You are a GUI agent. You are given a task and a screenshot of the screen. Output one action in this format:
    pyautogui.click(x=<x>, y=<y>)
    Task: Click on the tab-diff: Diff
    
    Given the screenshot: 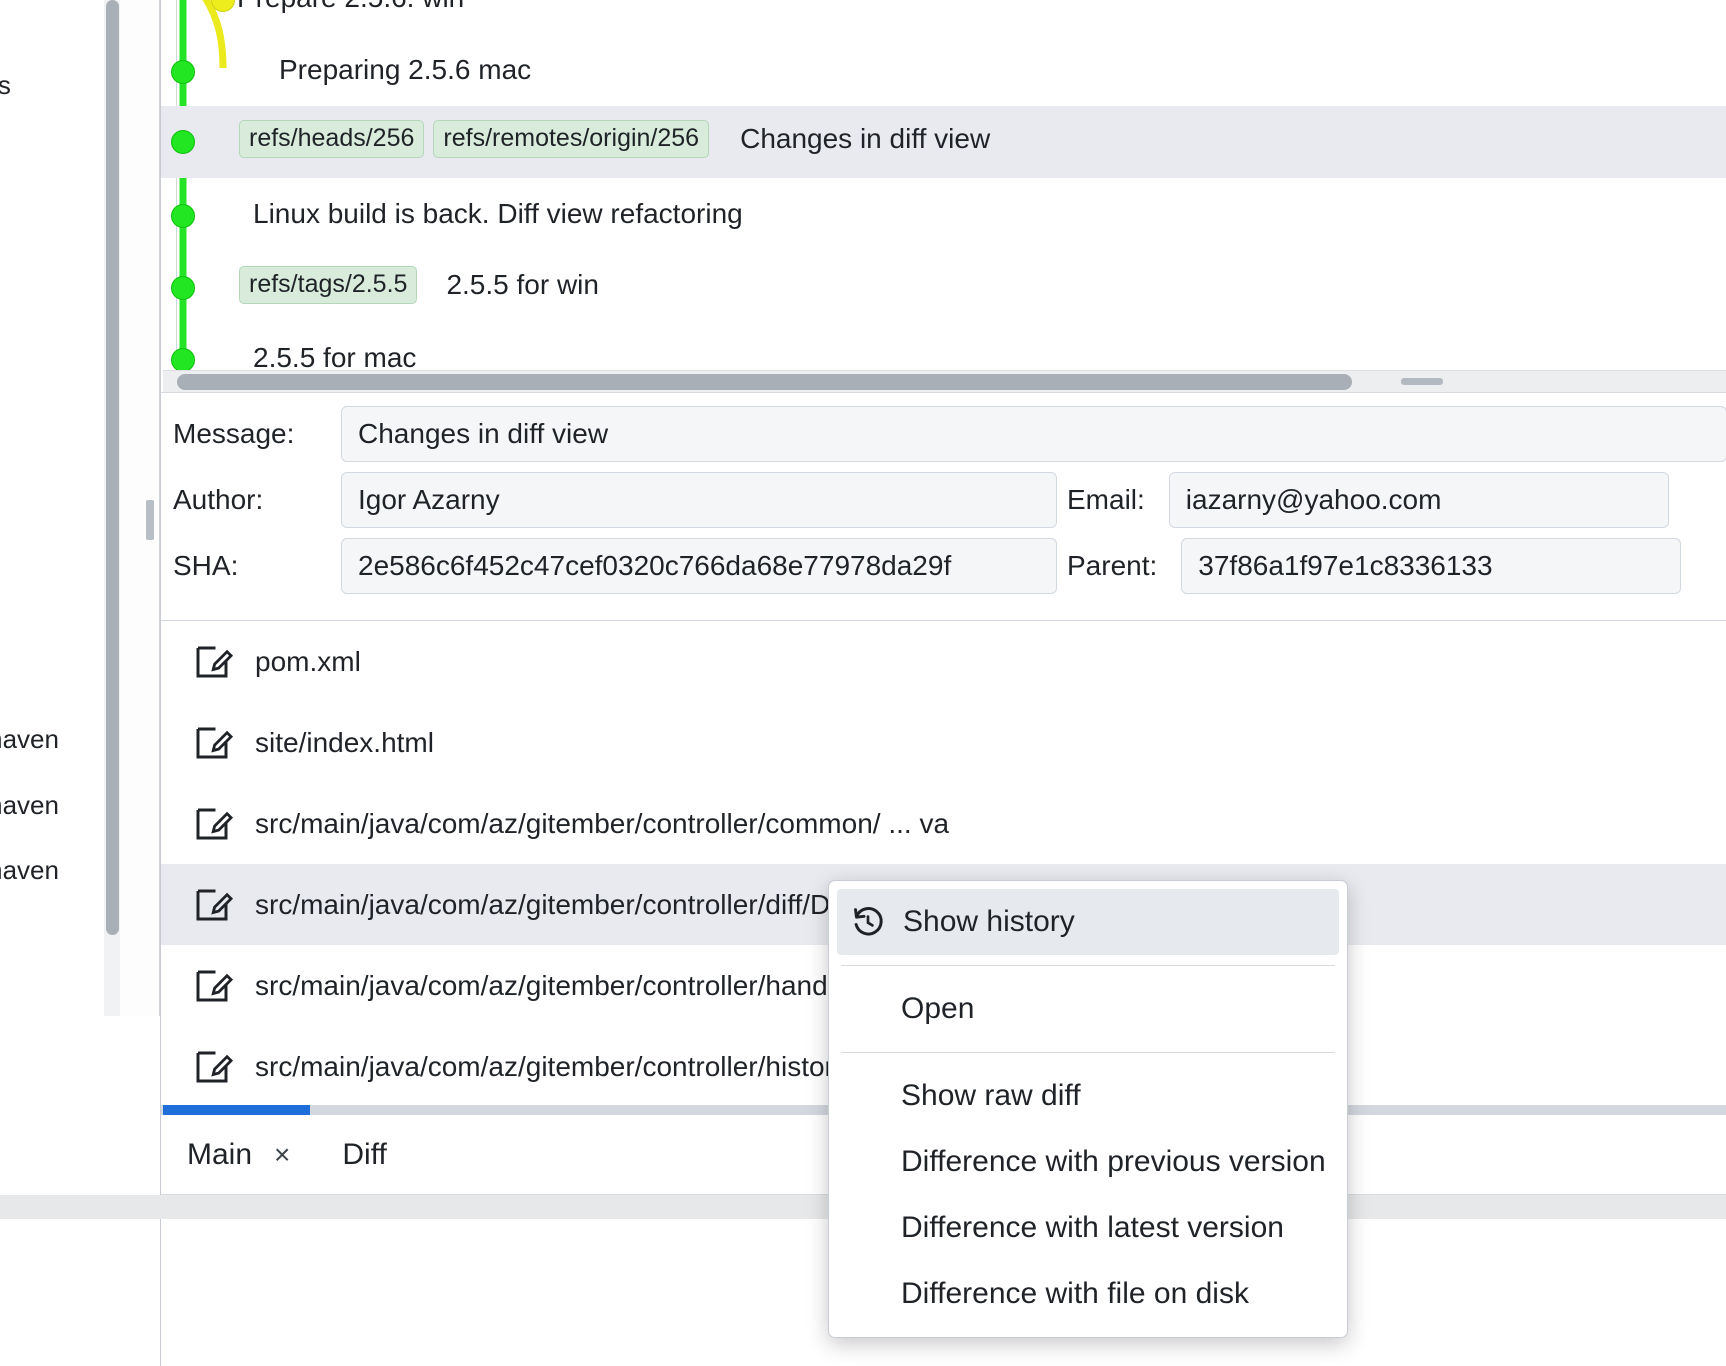 What is the action you would take?
    pyautogui.click(x=364, y=1155)
    